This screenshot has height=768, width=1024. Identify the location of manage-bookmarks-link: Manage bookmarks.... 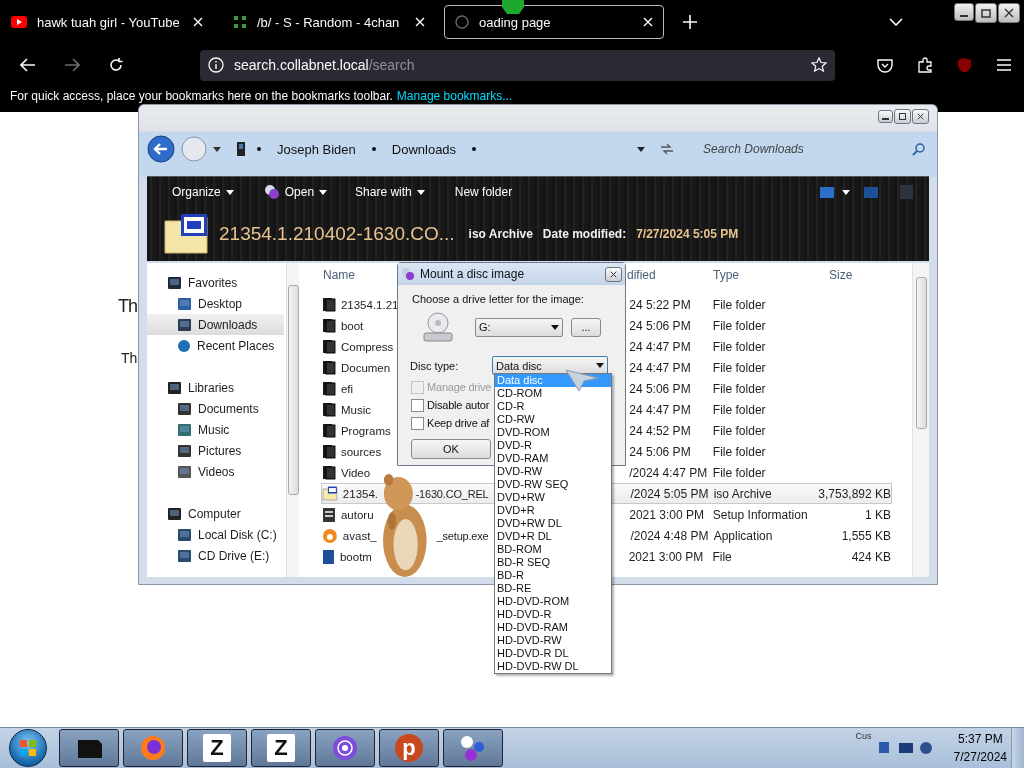
(454, 96).